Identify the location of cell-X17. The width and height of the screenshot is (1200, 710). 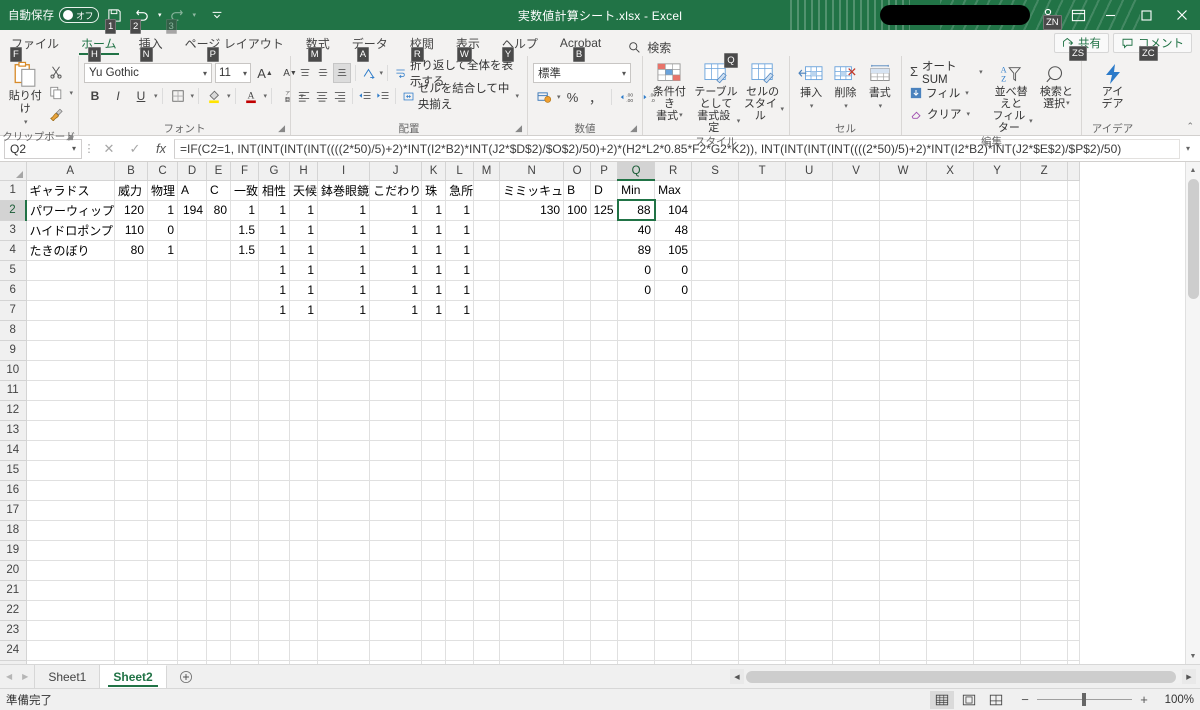
(950, 510).